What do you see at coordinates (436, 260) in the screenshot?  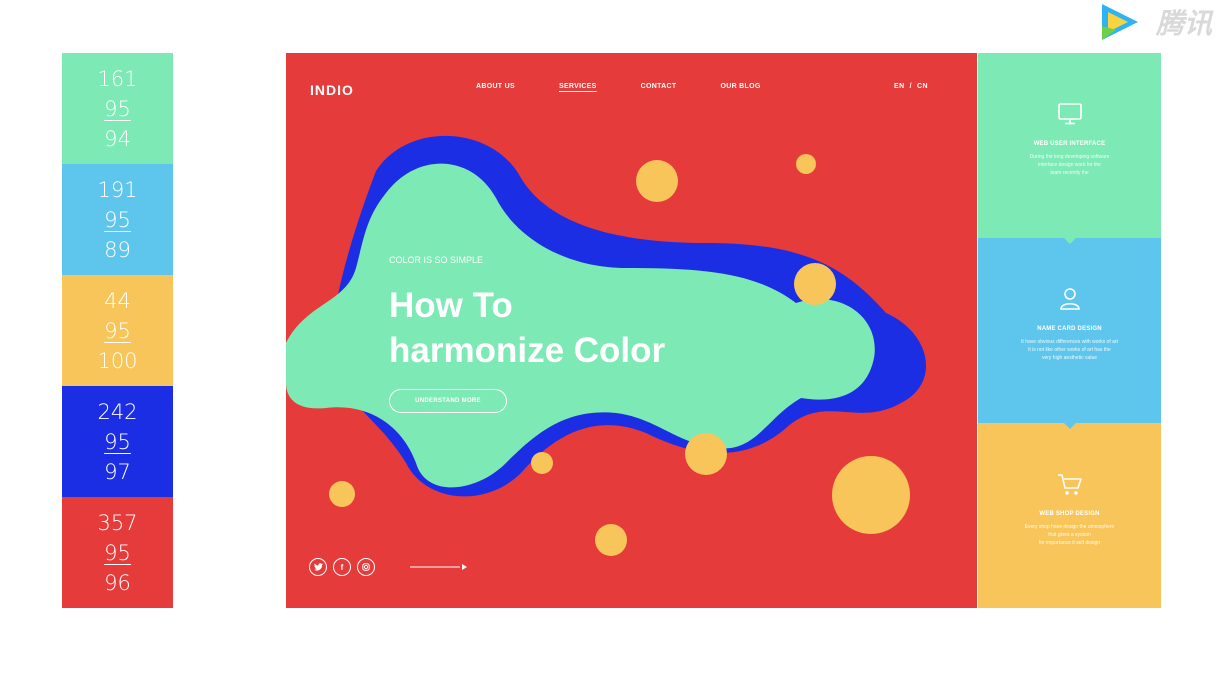 I see `hero-tagline: COLOR IS SO SIMPLE` at bounding box center [436, 260].